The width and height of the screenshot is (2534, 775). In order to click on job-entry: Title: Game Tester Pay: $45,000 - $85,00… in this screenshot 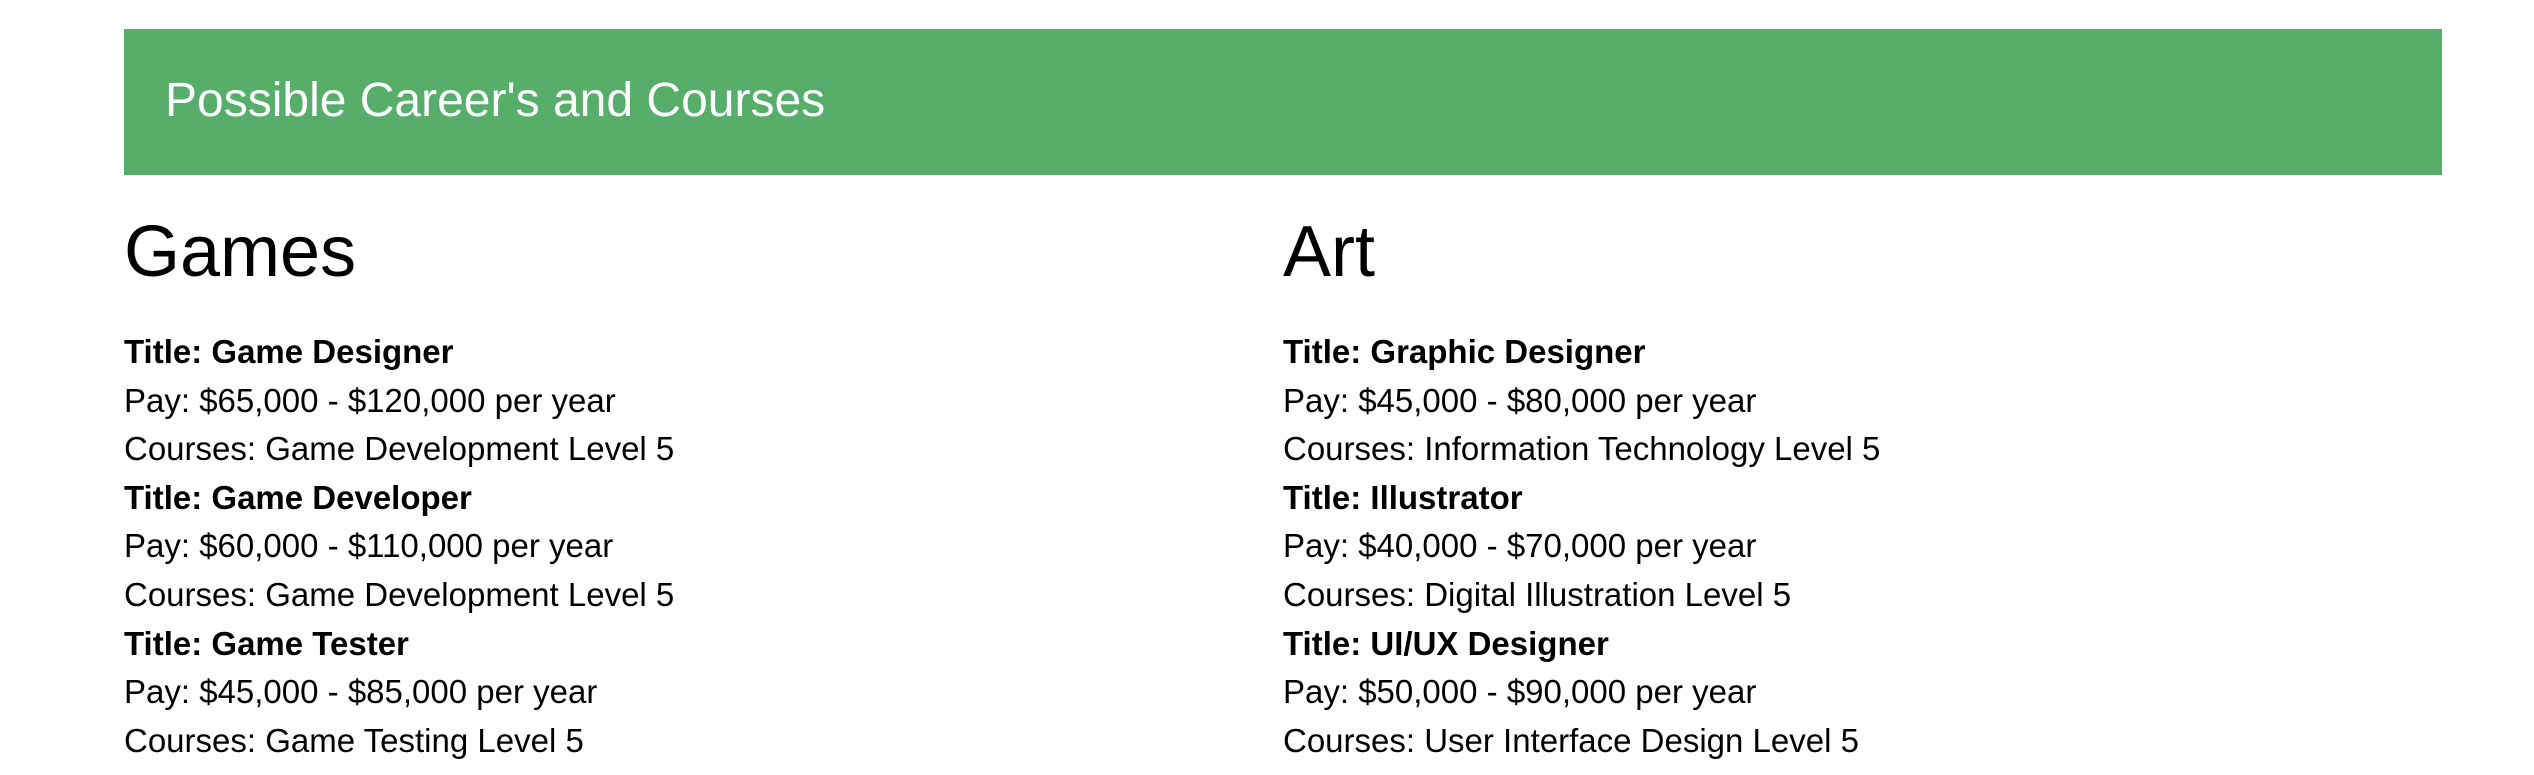, I will do `click(399, 693)`.